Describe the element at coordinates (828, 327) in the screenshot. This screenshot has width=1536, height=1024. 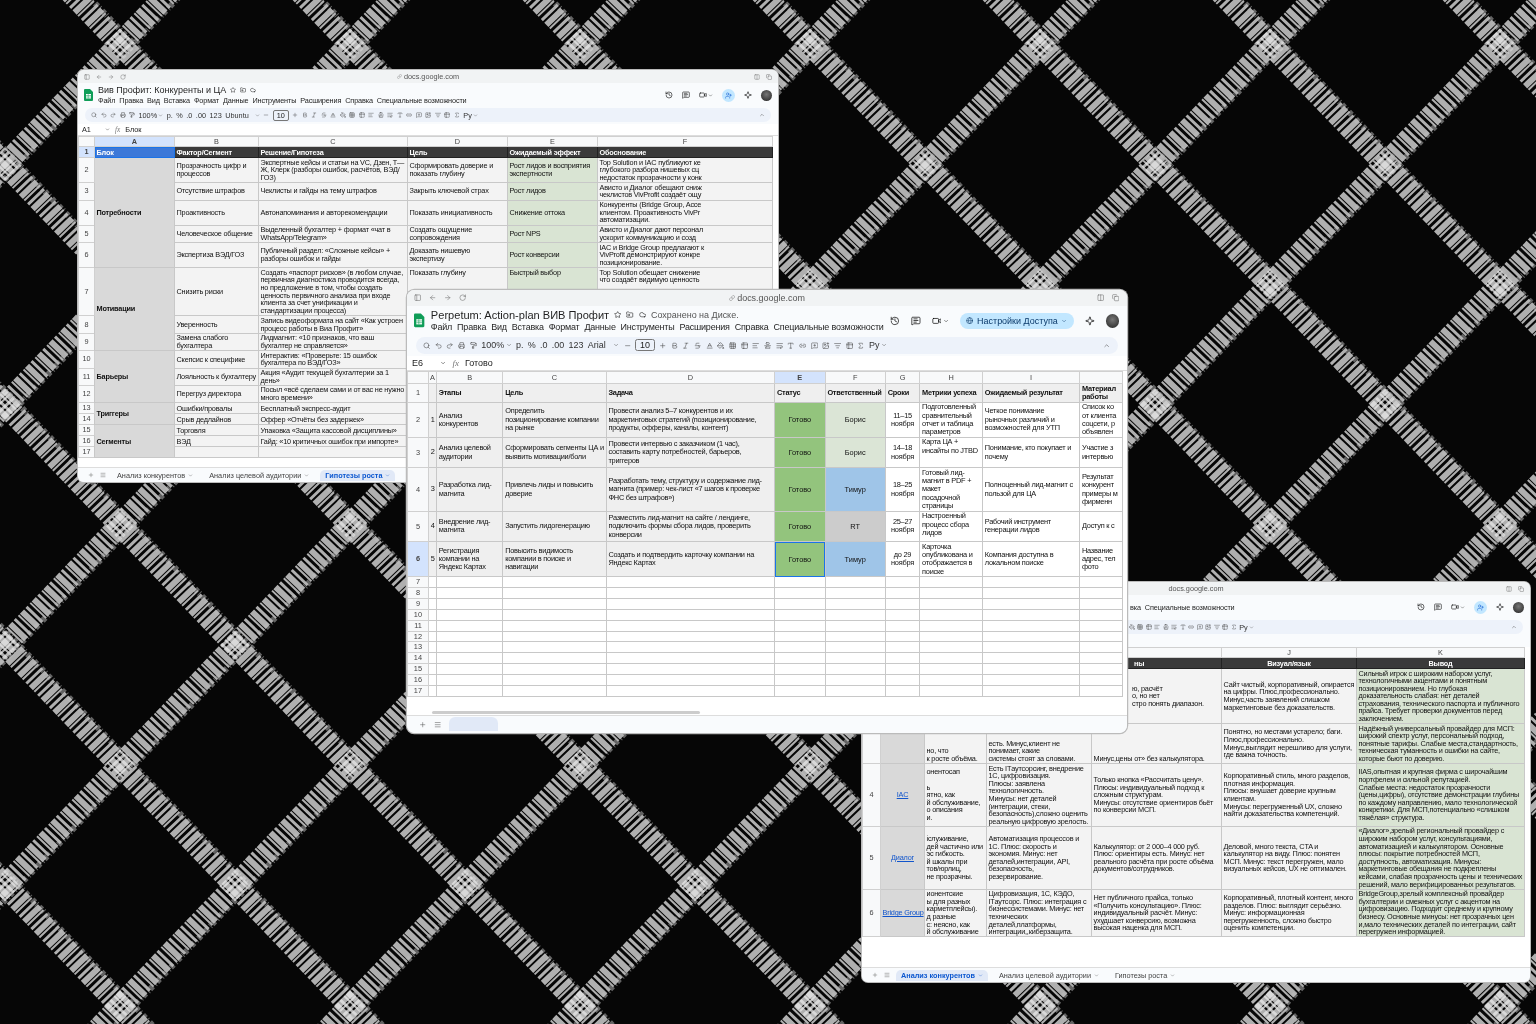
I see `menu-item: Специальные возможности` at that location.